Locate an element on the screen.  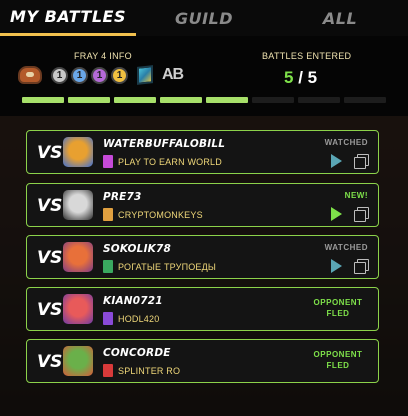
fray-info-title: FRAY 4 INFO is located at coordinates (103, 56).